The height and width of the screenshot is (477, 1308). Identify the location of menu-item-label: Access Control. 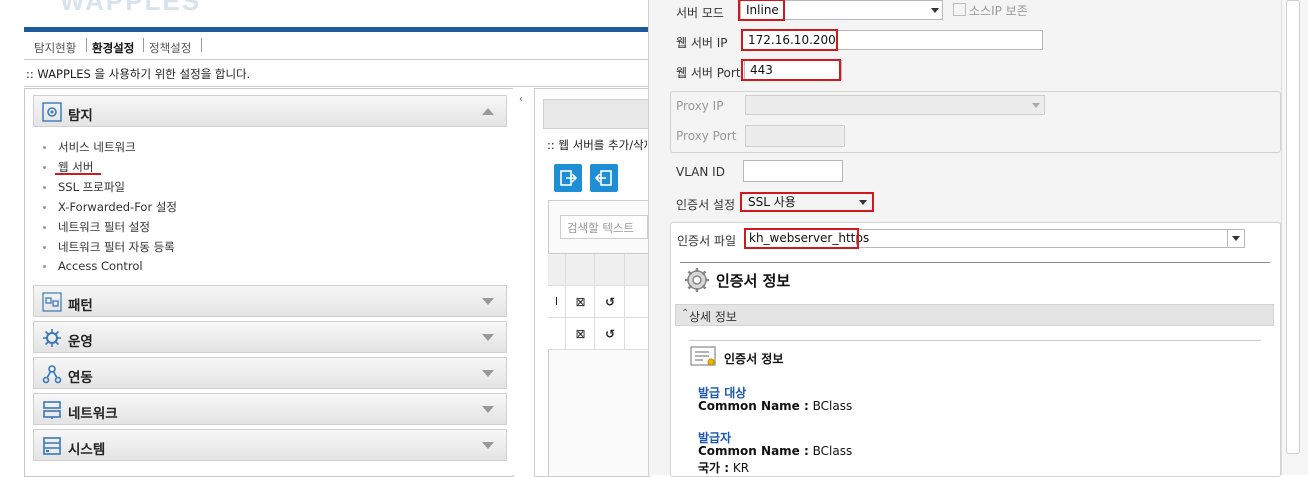
(100, 266).